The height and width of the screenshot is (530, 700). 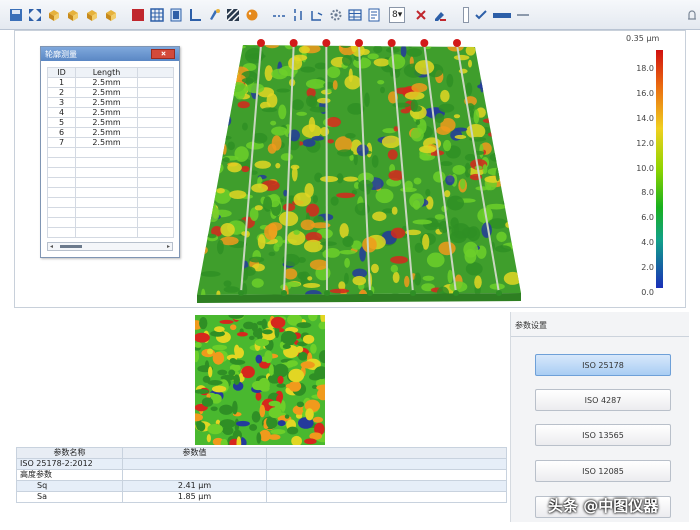 What do you see at coordinates (397, 14) in the screenshot?
I see `zoom-select: 8 ▾` at bounding box center [397, 14].